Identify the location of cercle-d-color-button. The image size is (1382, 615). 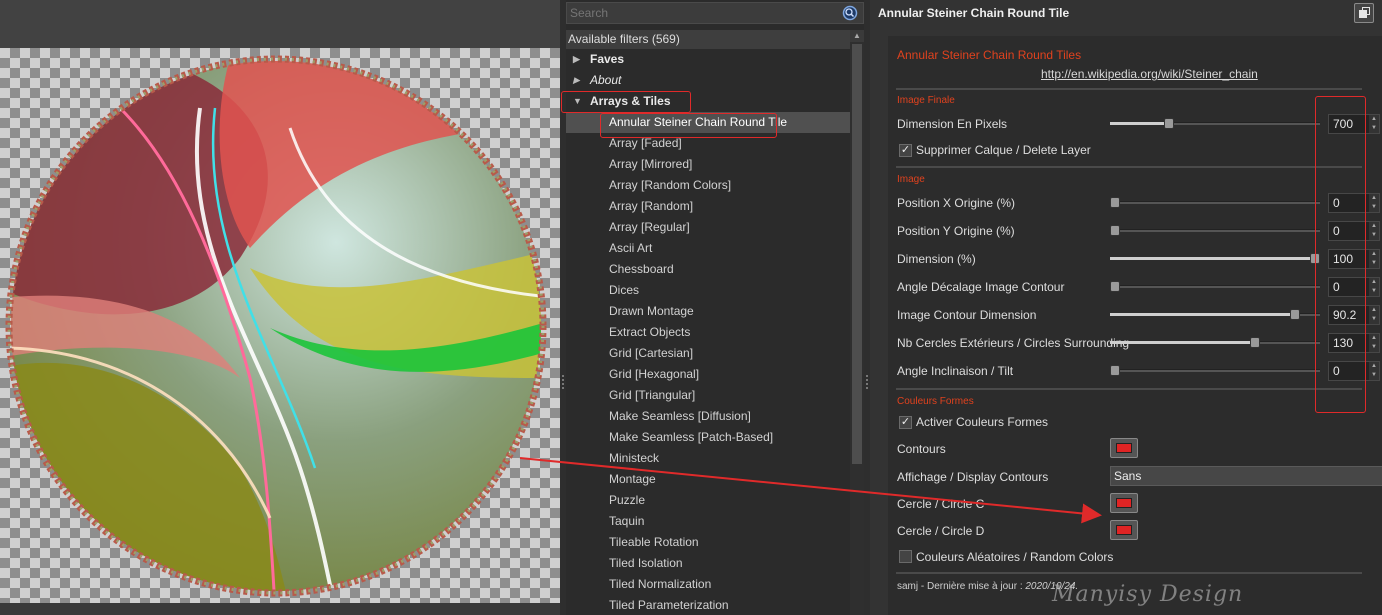
(1124, 530).